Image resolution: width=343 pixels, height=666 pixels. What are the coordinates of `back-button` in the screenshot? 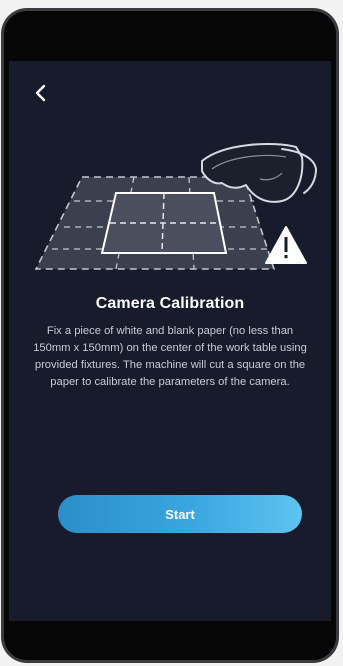 It's located at (41, 93).